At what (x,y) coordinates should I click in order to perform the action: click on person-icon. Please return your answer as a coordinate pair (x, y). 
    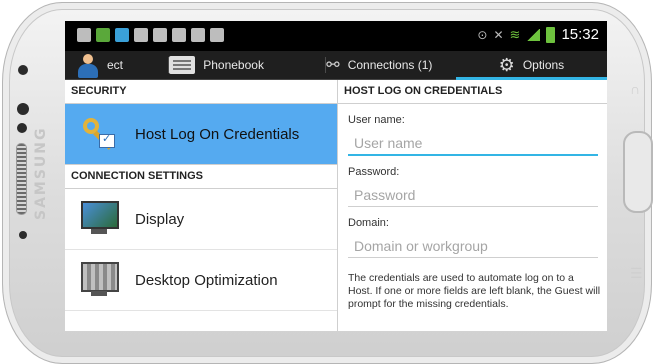
    Looking at the image, I should click on (88, 66).